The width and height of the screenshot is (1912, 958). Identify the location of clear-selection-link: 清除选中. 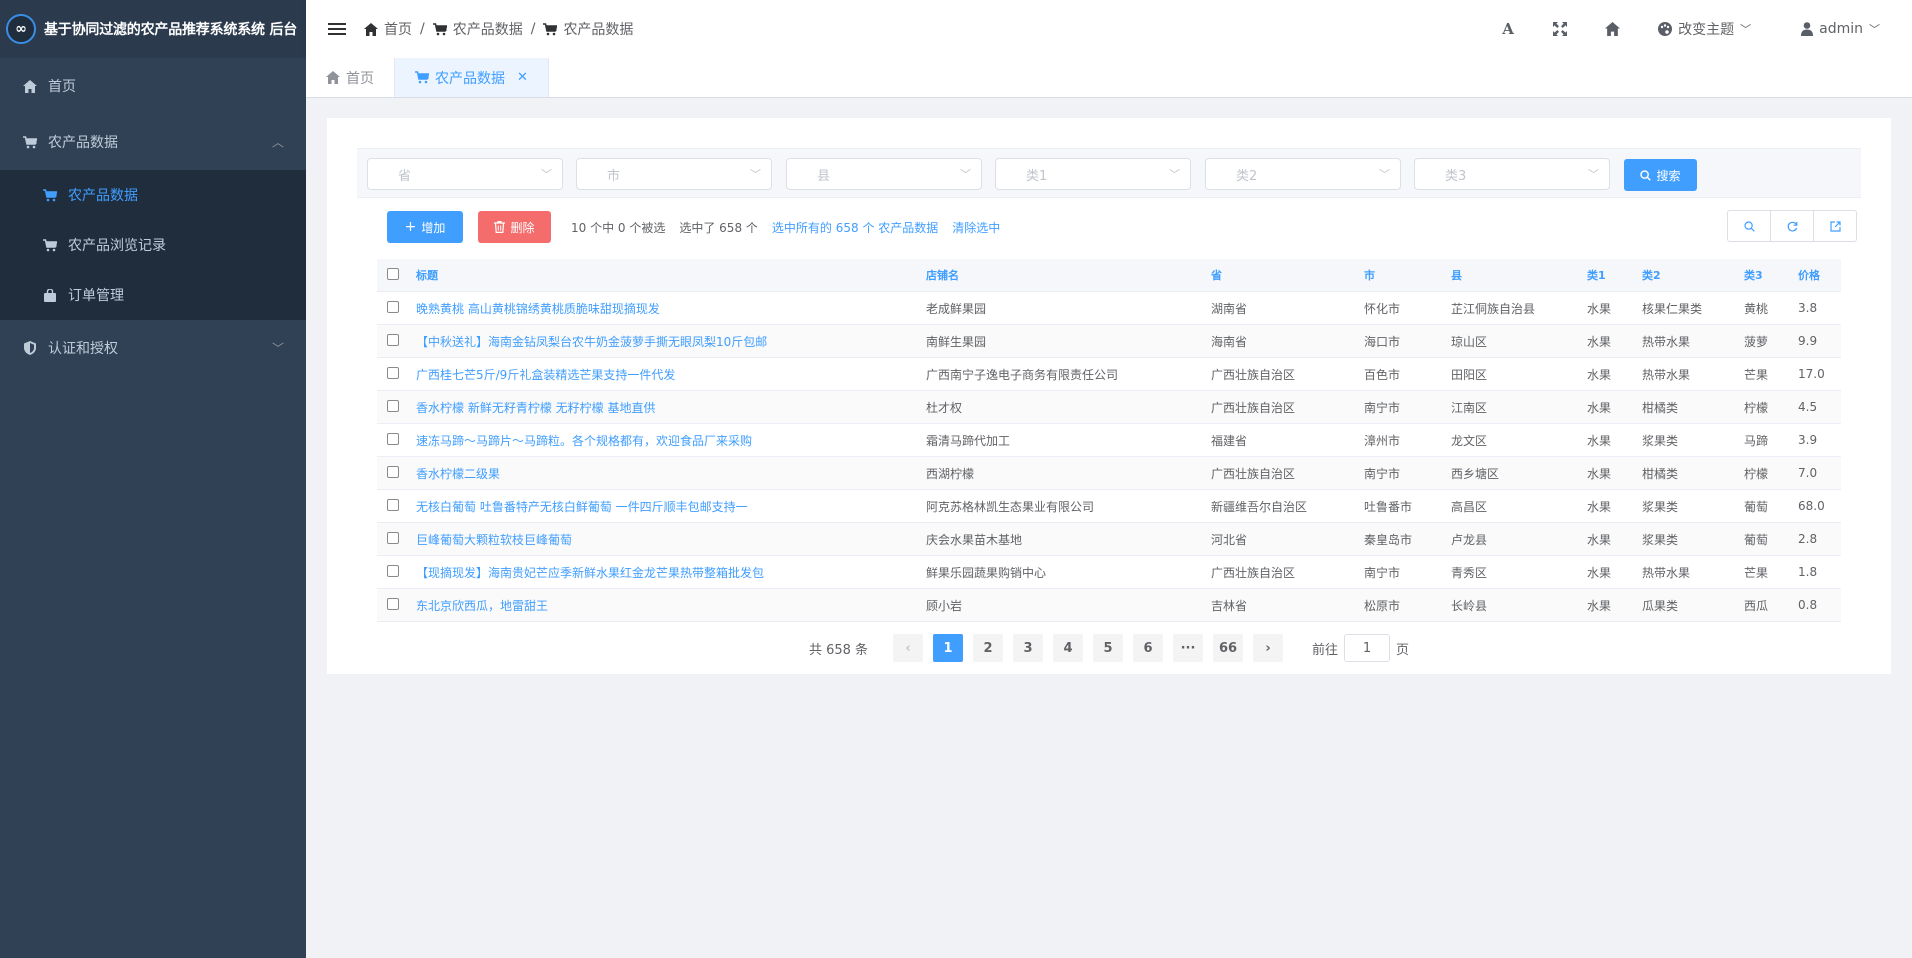
(976, 227).